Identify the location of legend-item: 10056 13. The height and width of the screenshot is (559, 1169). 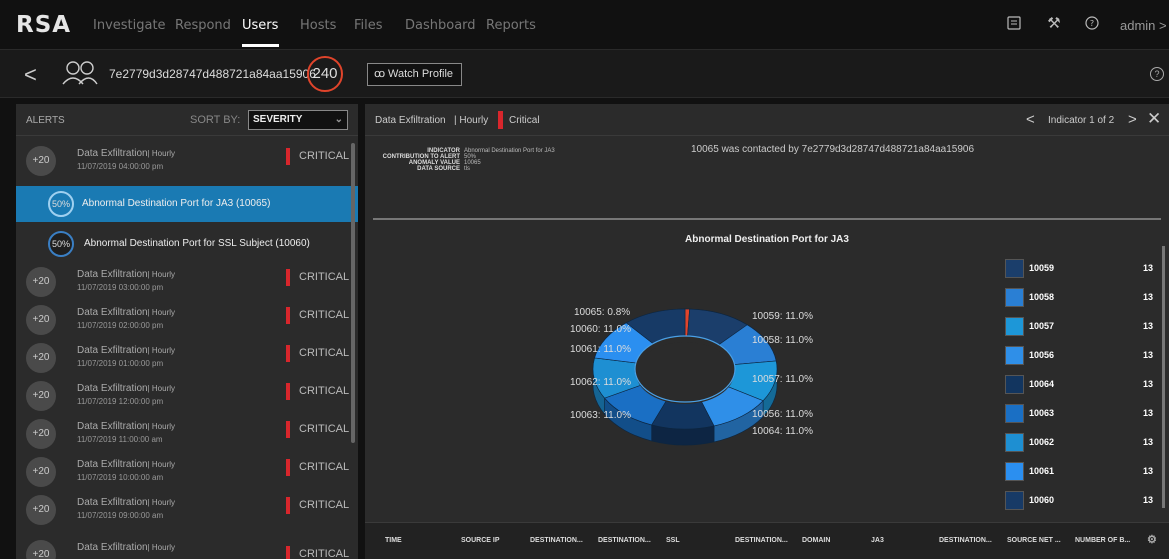
(1083, 356).